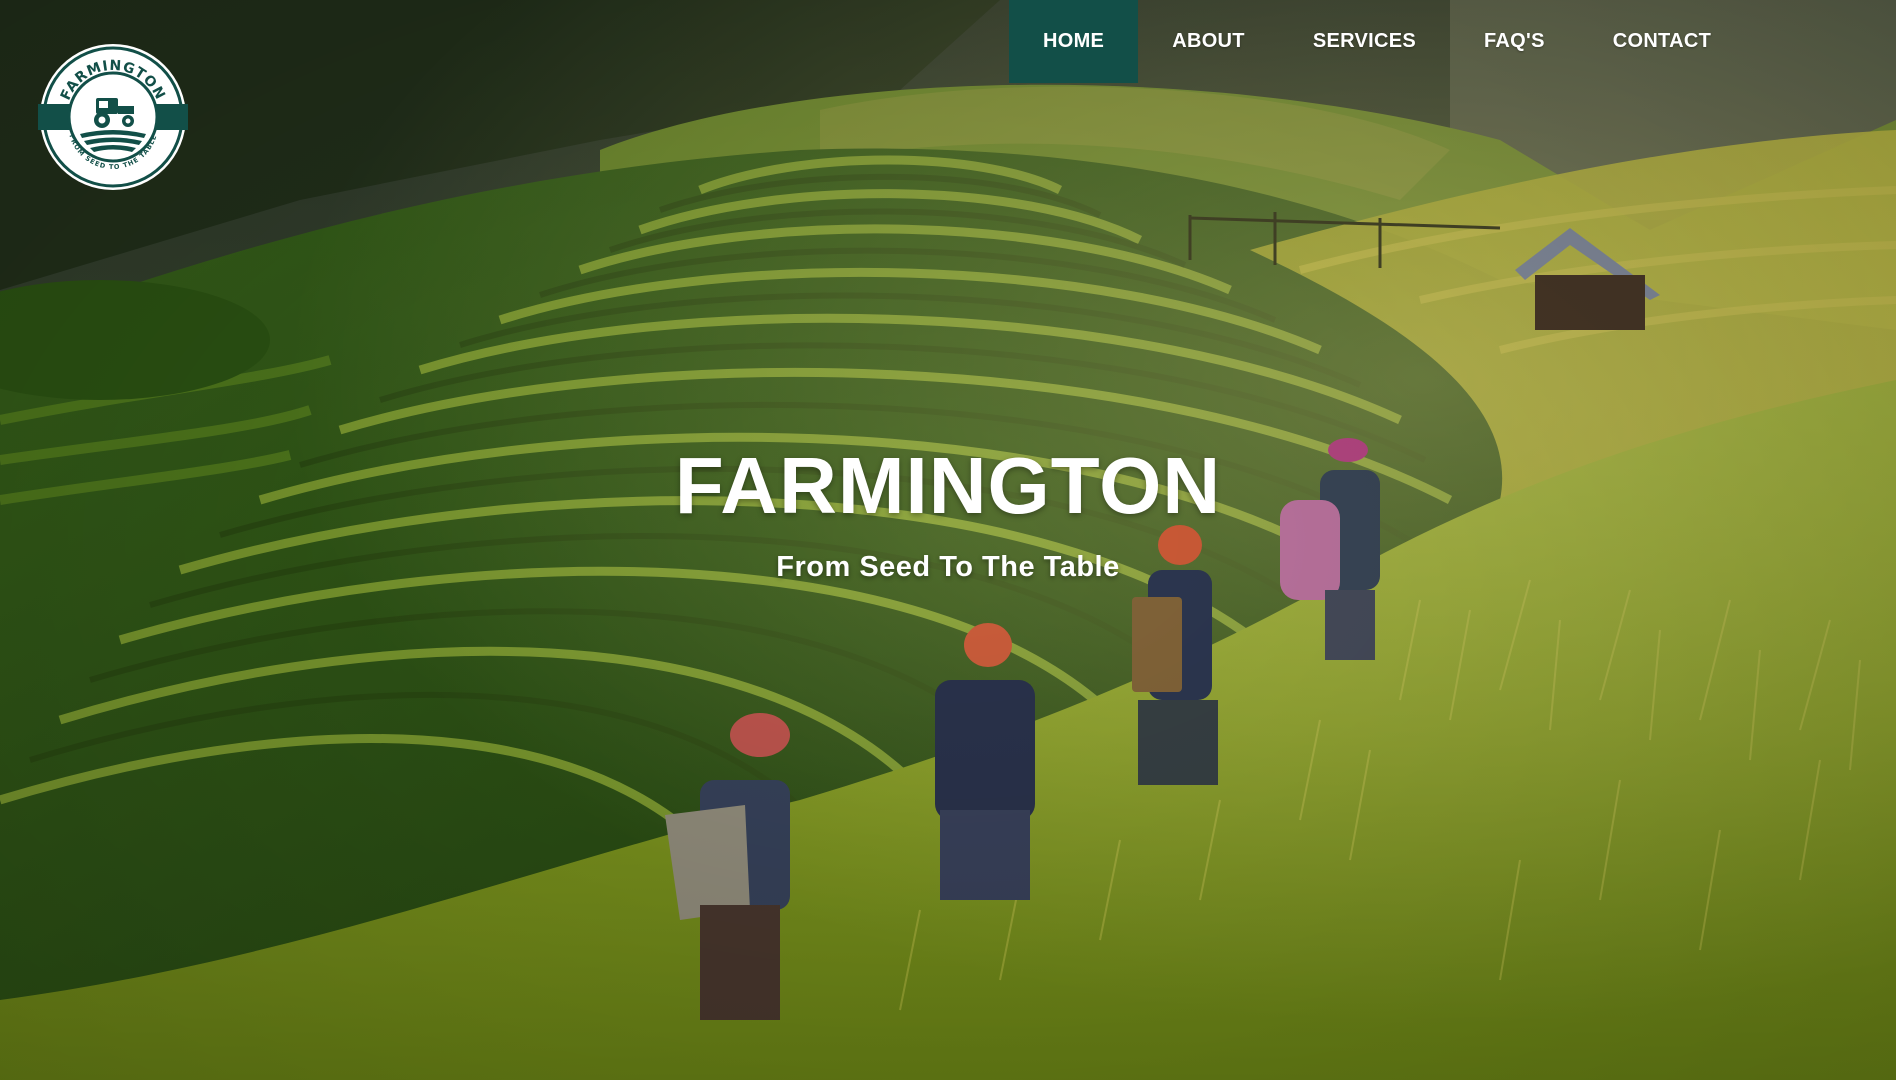  Describe the element at coordinates (113, 117) in the screenshot. I see `farmington-logo: FARMINGTON FROM SEED TO THE TABLE` at that location.